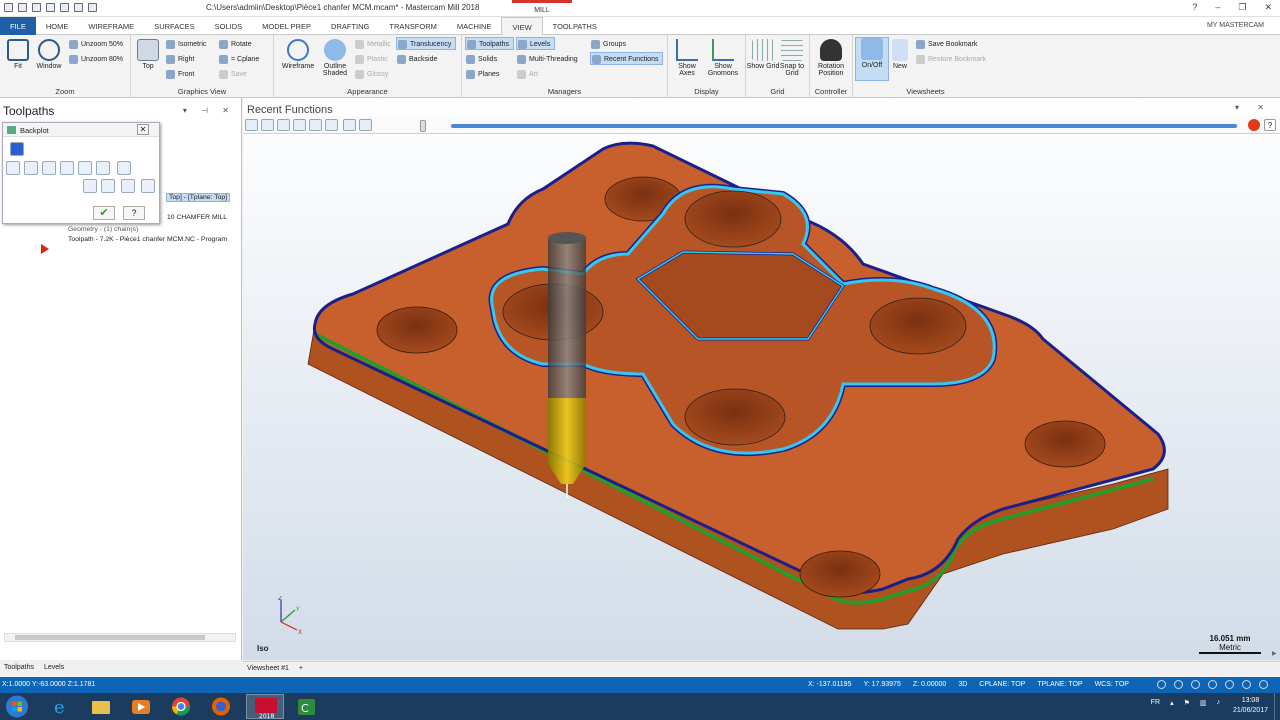  I want to click on window-zoom-button: Window, so click(49, 54).